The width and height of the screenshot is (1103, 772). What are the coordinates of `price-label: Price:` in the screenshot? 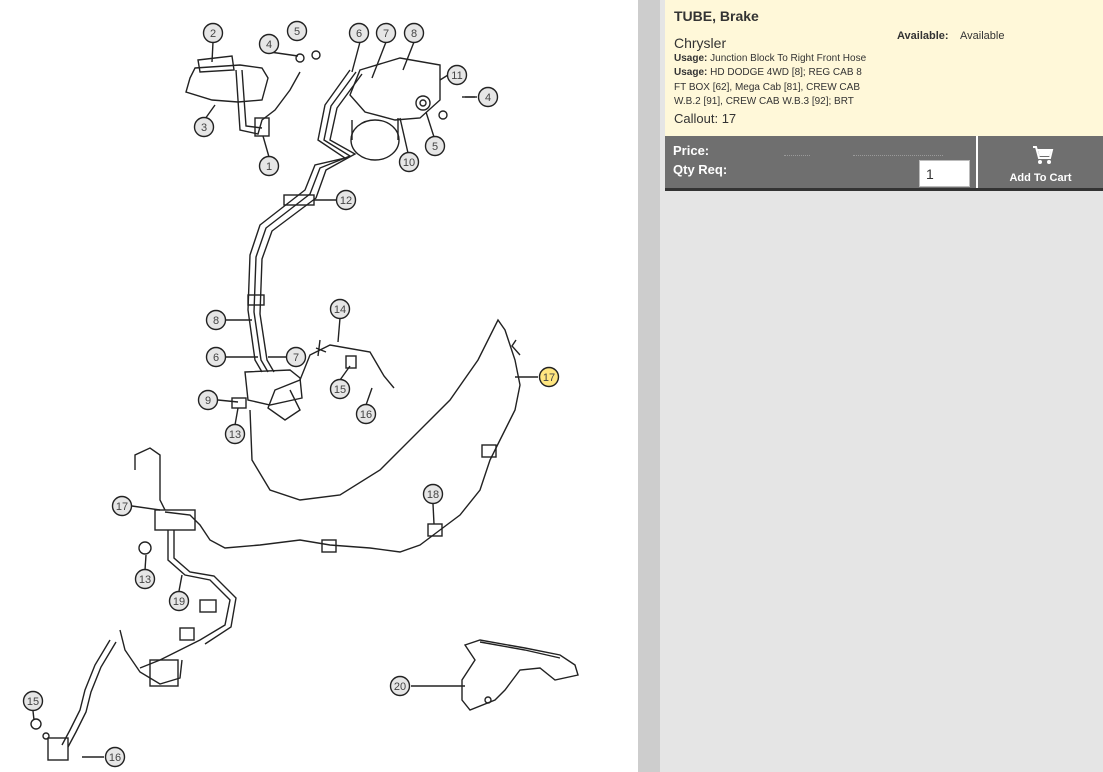 It's located at (691, 150).